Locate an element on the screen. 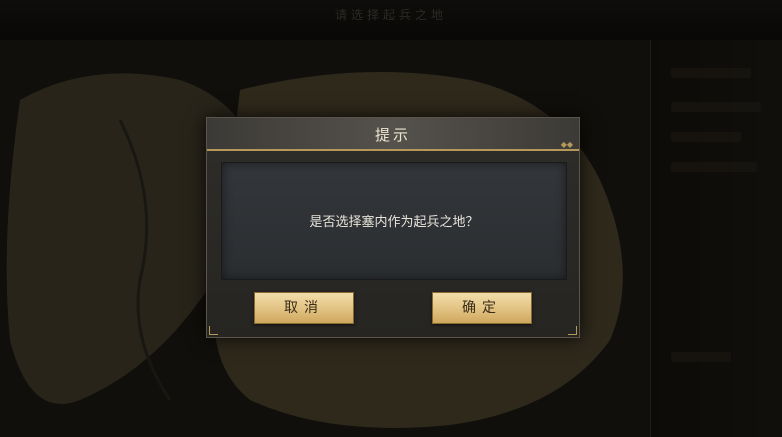  ornament-icon: ◆◆ is located at coordinates (566, 144).